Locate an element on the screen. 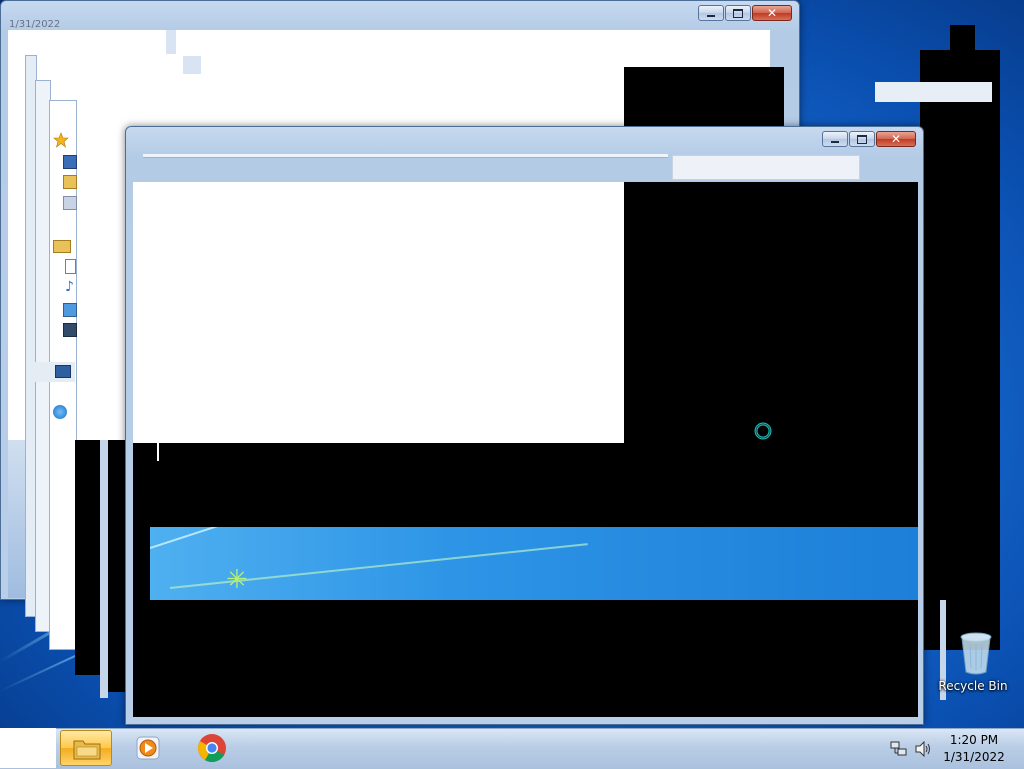  volume-icon is located at coordinates (923, 749).